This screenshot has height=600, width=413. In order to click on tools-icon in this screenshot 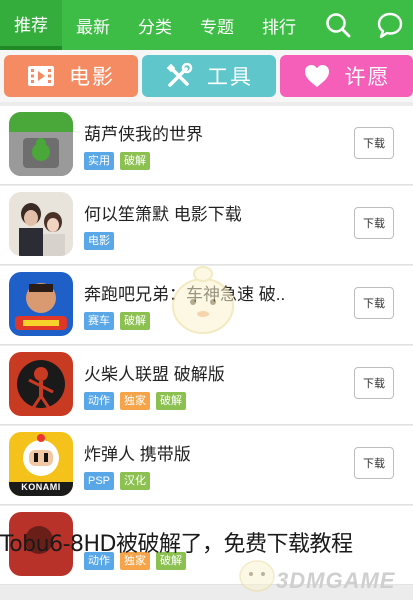, I will do `click(179, 76)`.